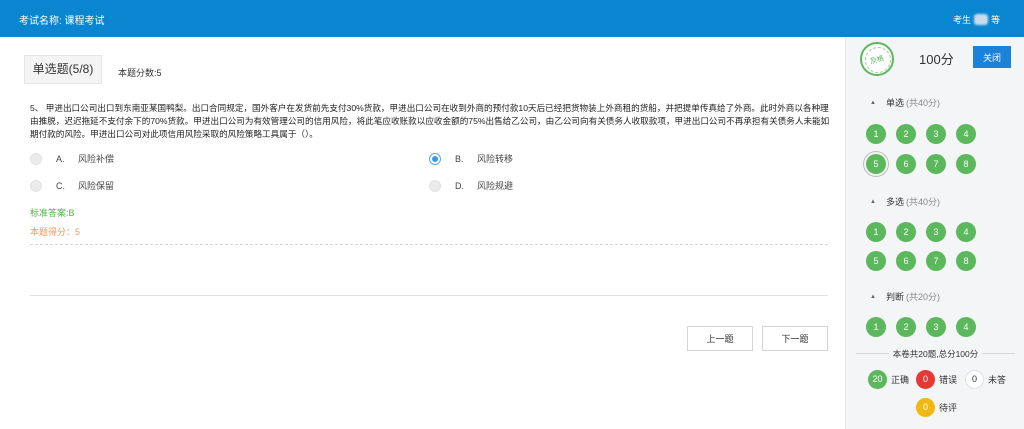 This screenshot has height=429, width=1024. What do you see at coordinates (906, 134) in the screenshot?
I see `single-q-2: 2` at bounding box center [906, 134].